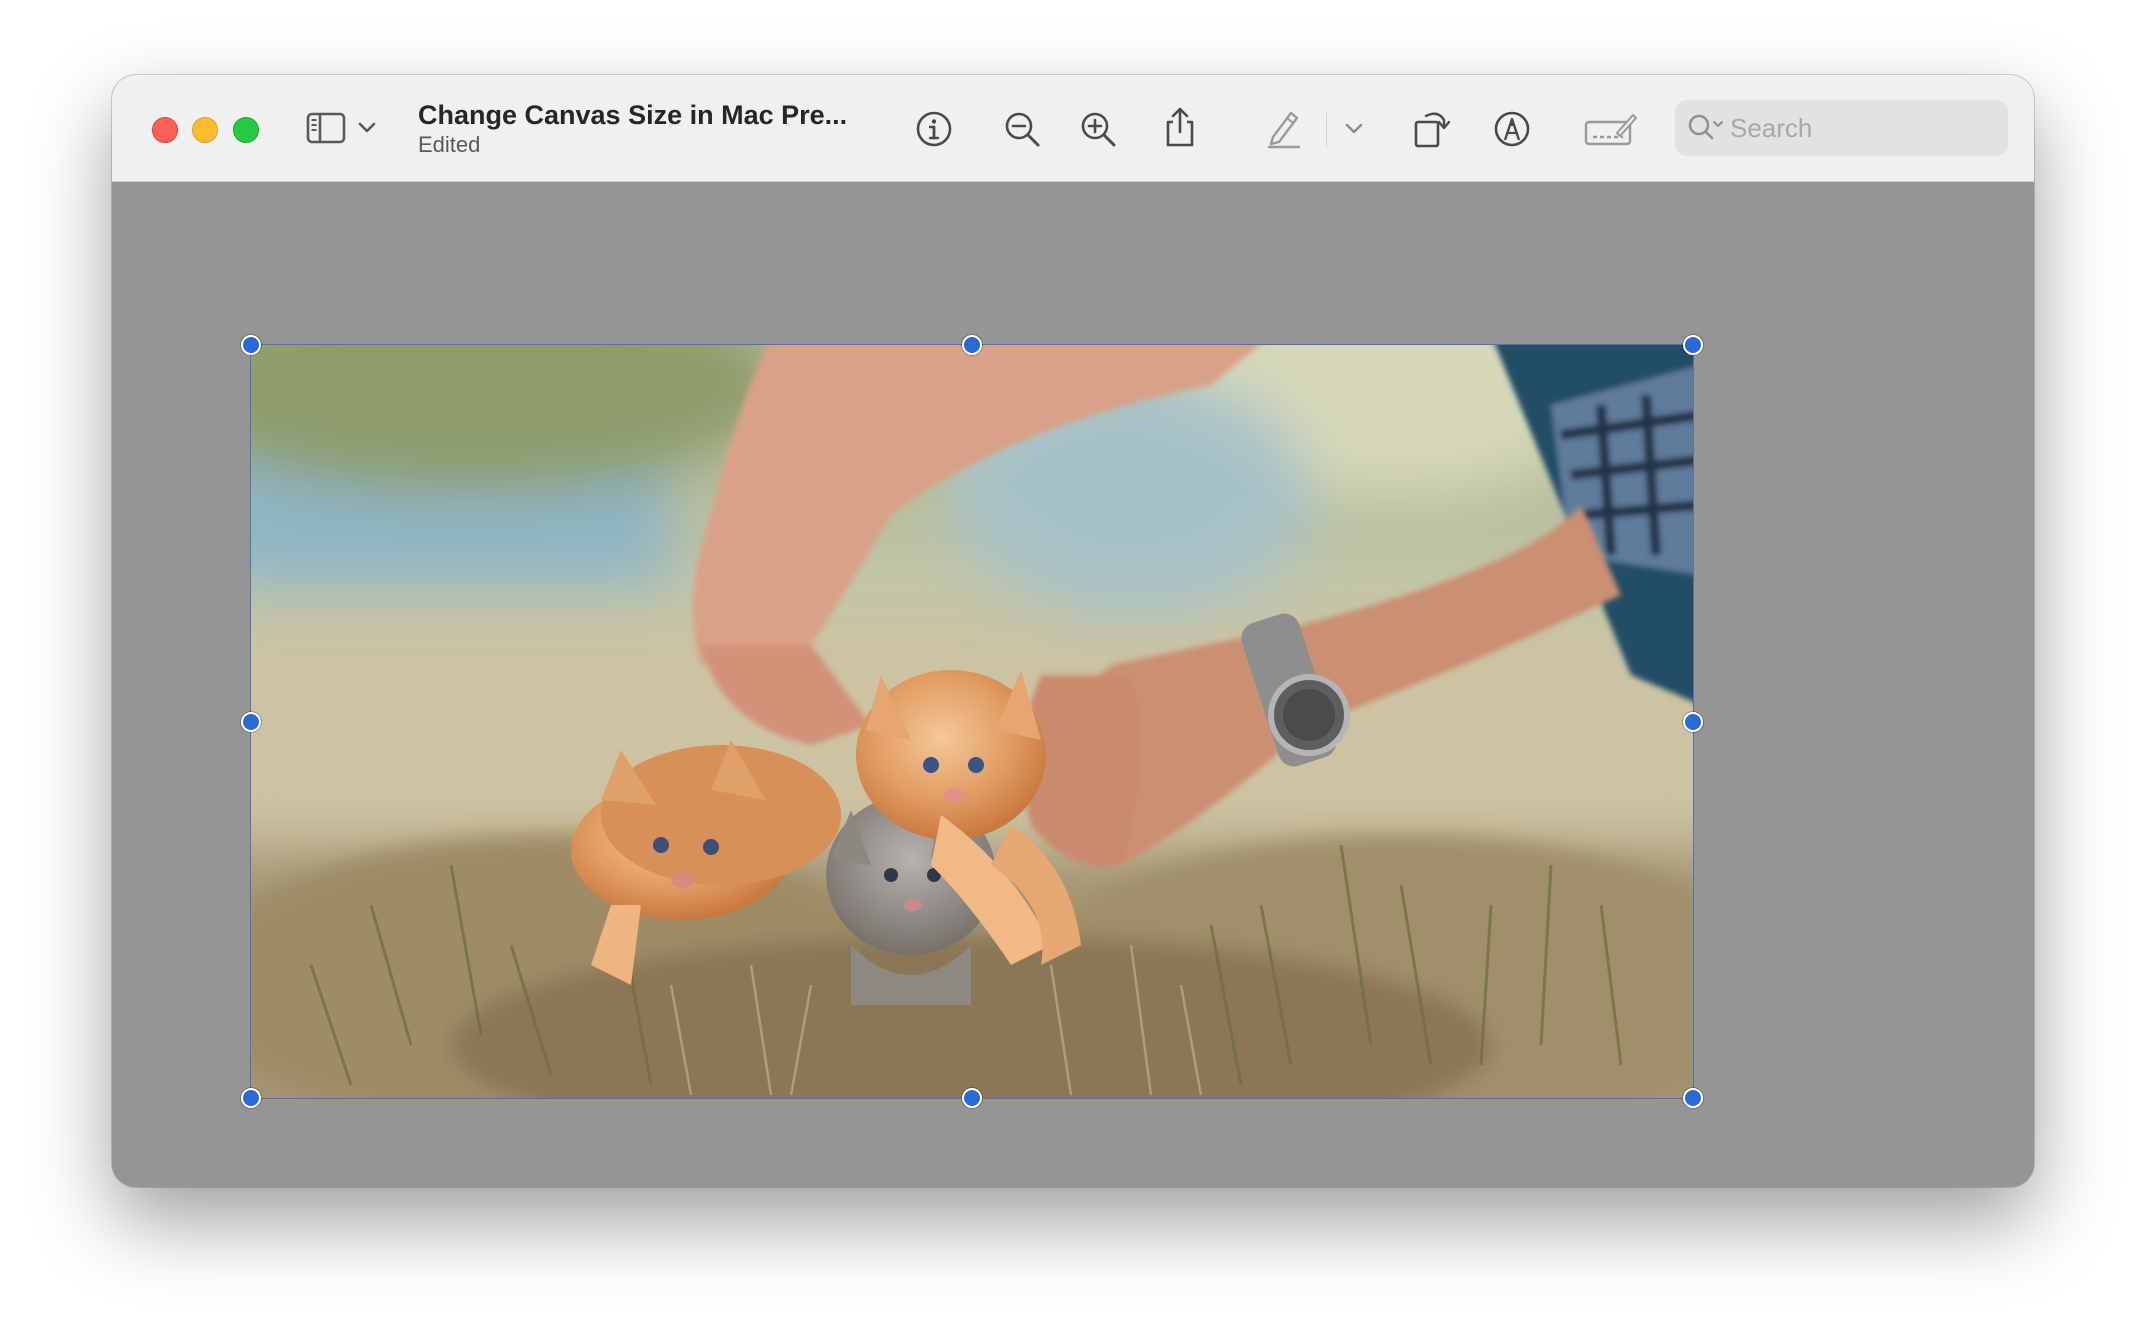  I want to click on markup-pen-icon, so click(1284, 128).